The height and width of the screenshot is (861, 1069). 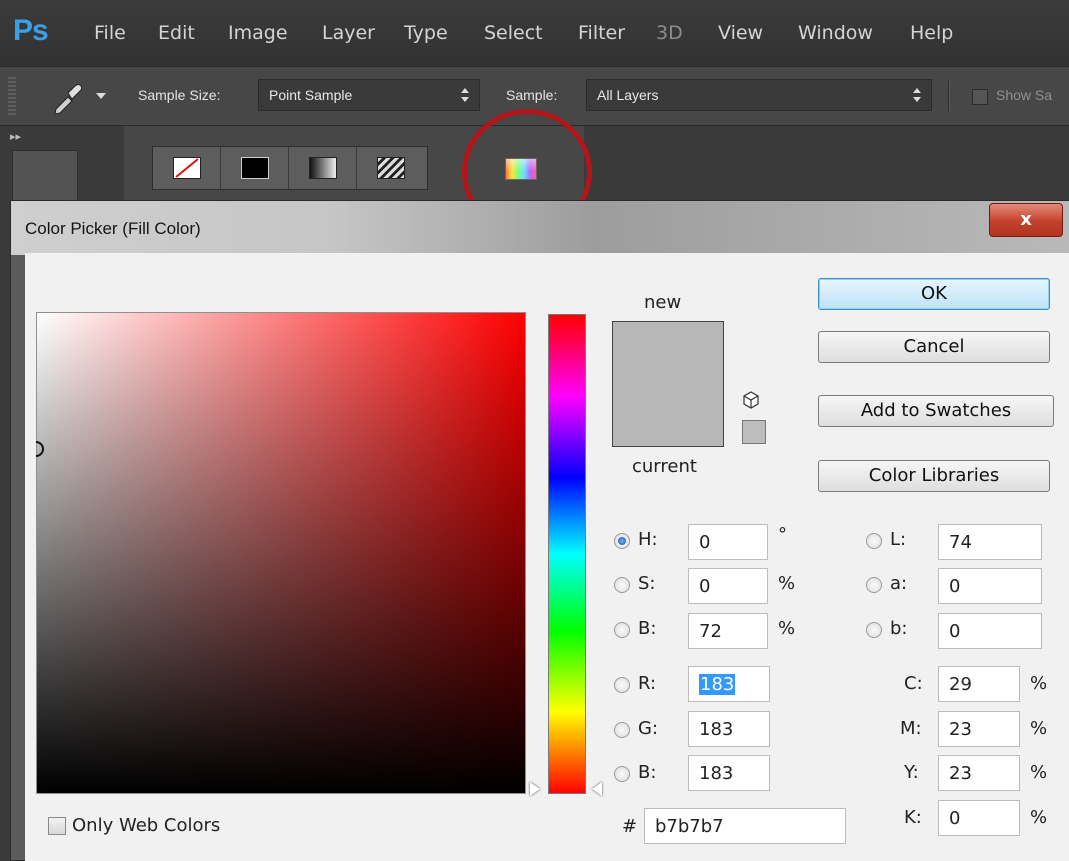 What do you see at coordinates (751, 400) in the screenshot?
I see `out-of-gamut-cube-icon` at bounding box center [751, 400].